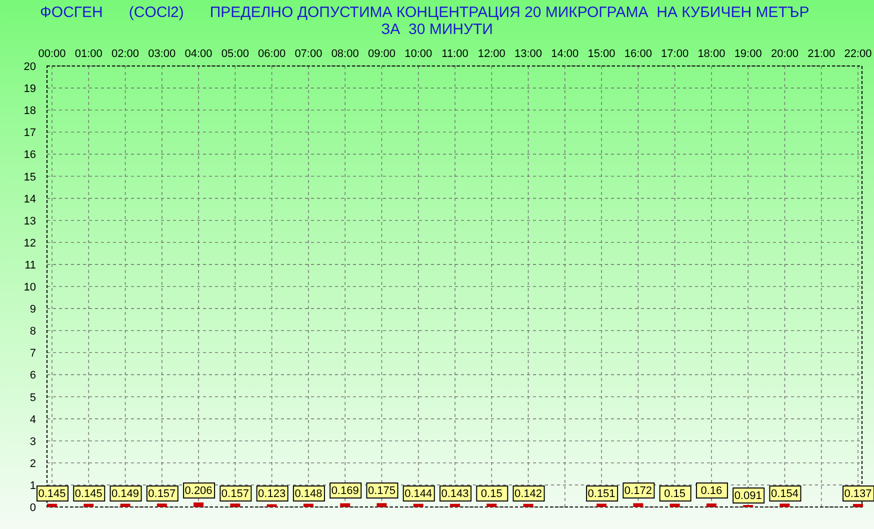  I want to click on tick-label: 12:00, so click(492, 54).